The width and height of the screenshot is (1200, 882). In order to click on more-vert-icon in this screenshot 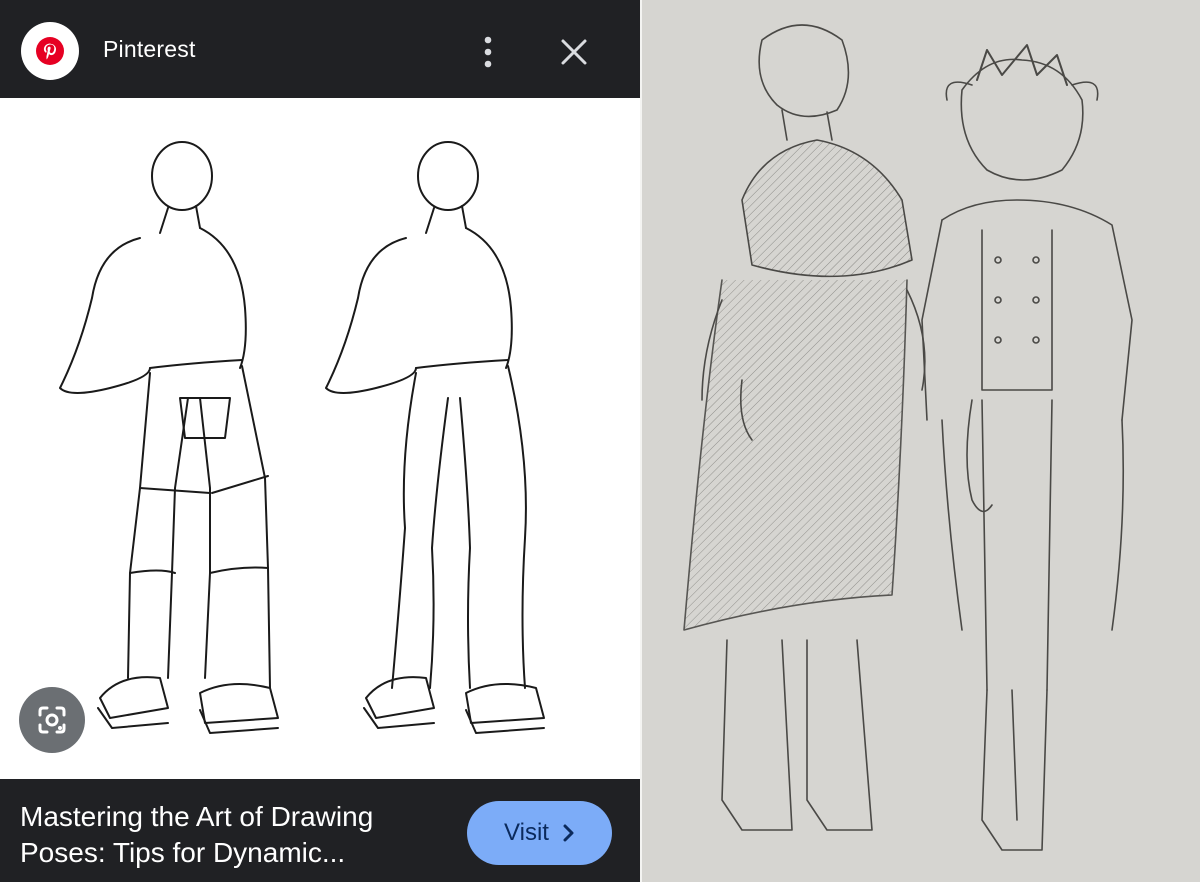, I will do `click(488, 52)`.